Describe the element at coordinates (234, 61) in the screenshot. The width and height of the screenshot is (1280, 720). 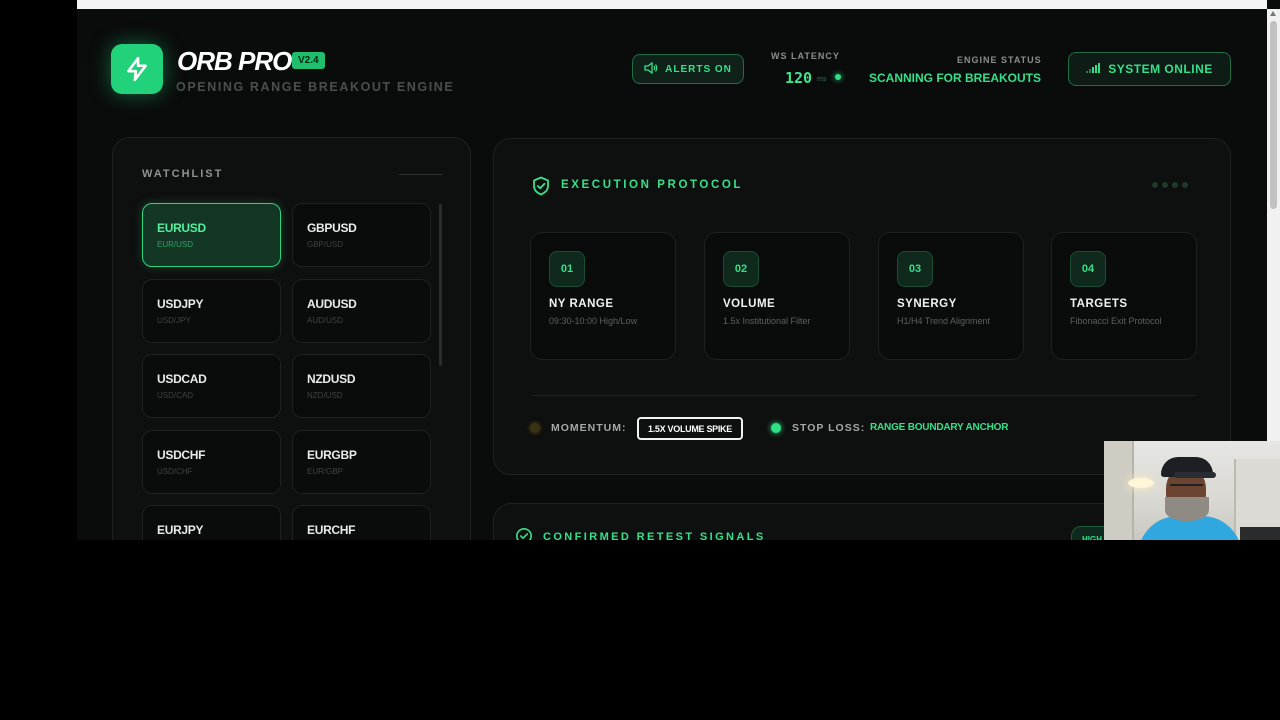
I see `brand-title: ORB PRO` at that location.